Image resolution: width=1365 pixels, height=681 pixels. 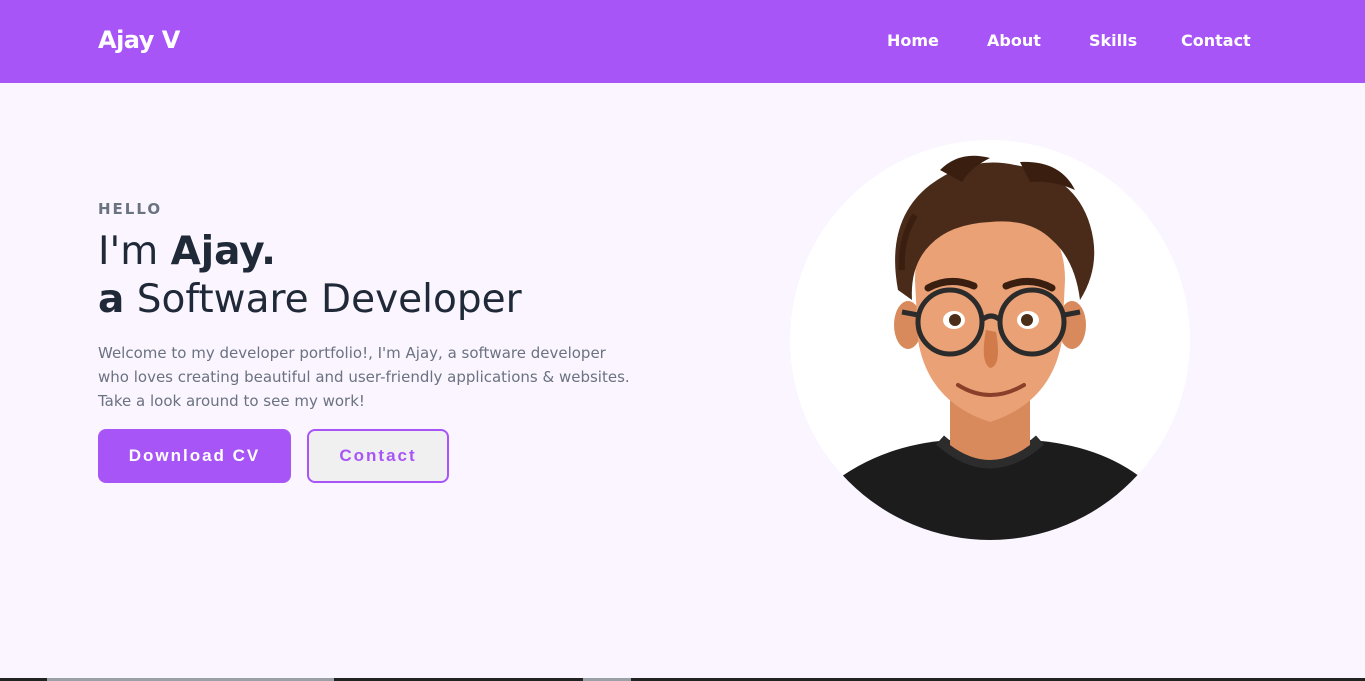 I want to click on nav-link-contact: Contact, so click(x=1216, y=40).